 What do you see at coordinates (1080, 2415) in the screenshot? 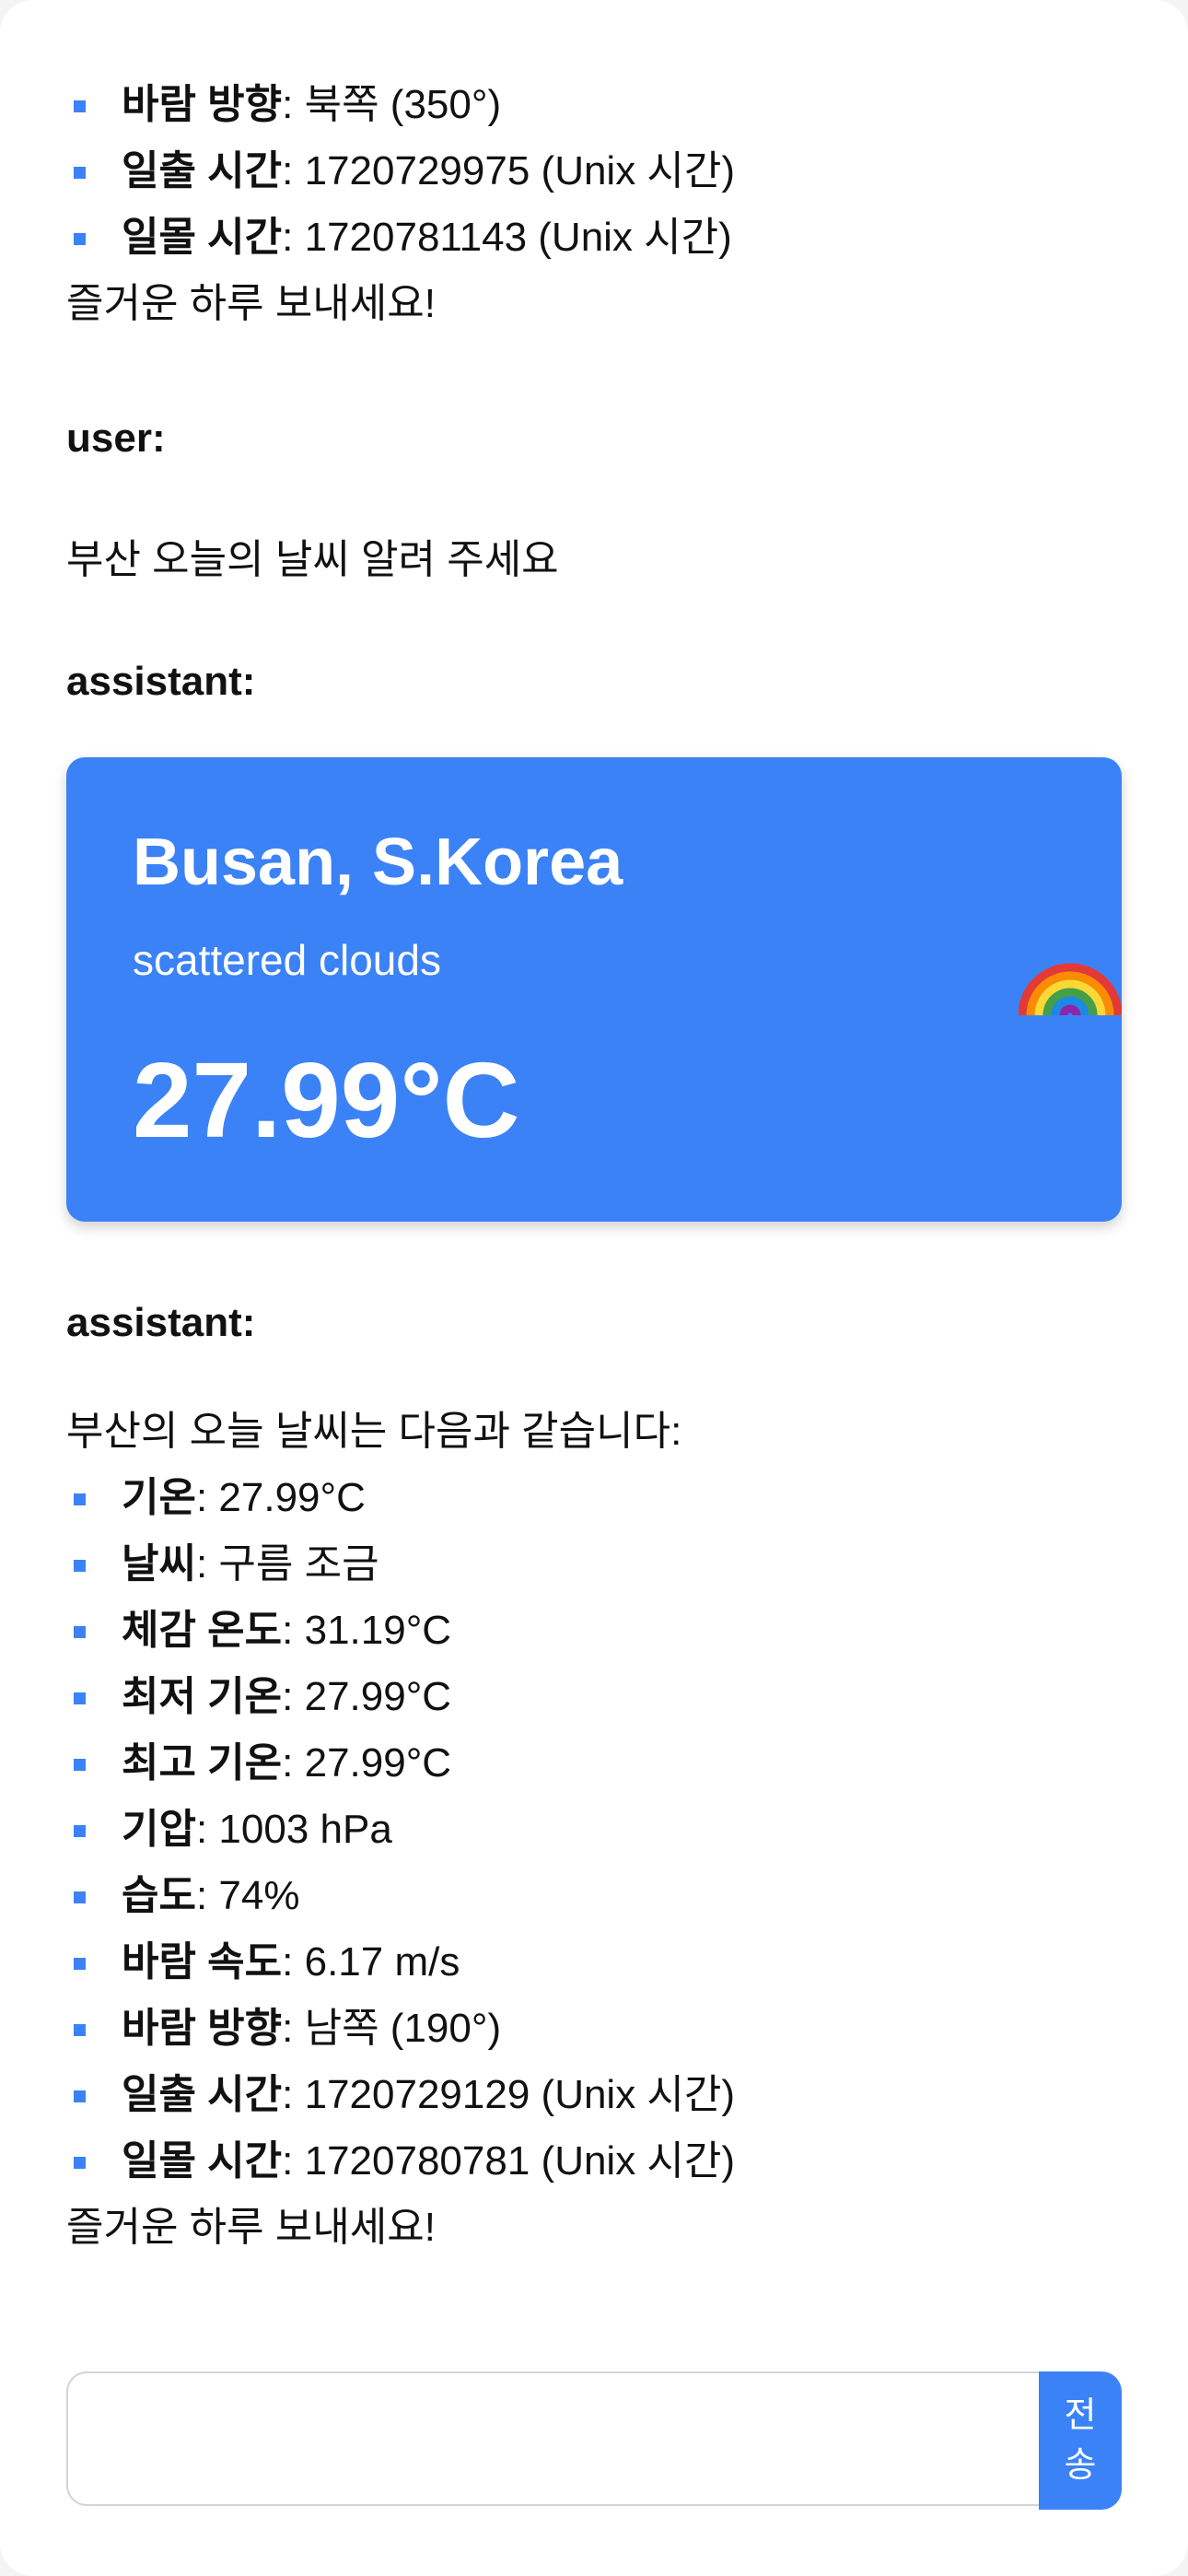
I see `send-label-line1: 전` at bounding box center [1080, 2415].